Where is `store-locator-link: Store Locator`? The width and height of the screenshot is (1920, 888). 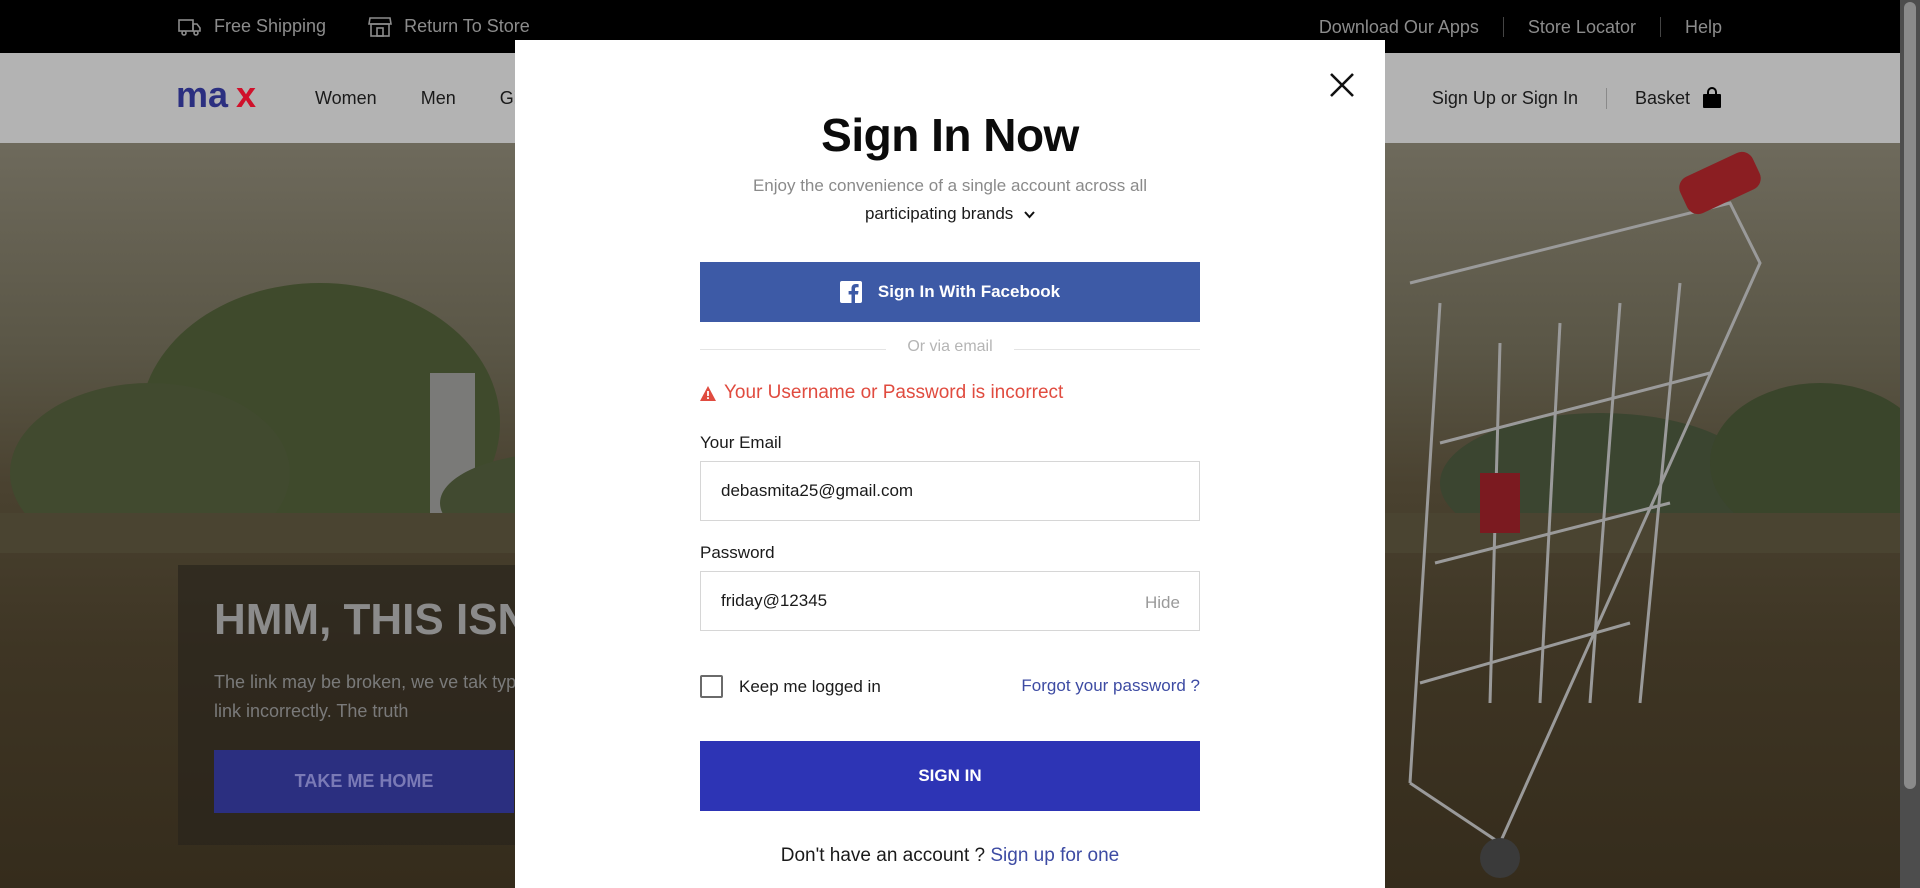
store-locator-link: Store Locator is located at coordinates (1581, 26).